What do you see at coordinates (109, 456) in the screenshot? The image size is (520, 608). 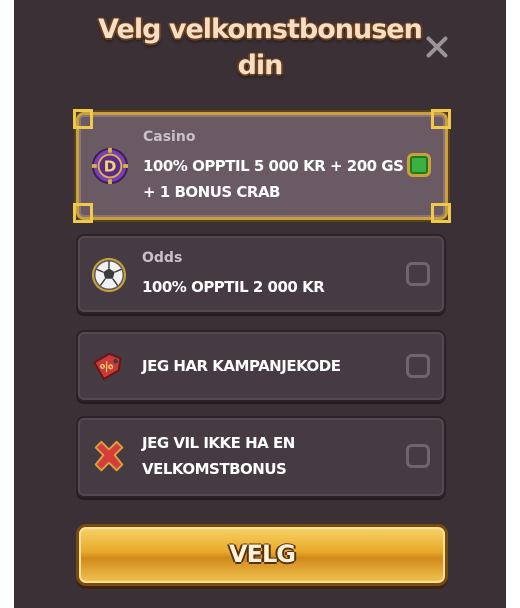 I see `red-x-icon` at bounding box center [109, 456].